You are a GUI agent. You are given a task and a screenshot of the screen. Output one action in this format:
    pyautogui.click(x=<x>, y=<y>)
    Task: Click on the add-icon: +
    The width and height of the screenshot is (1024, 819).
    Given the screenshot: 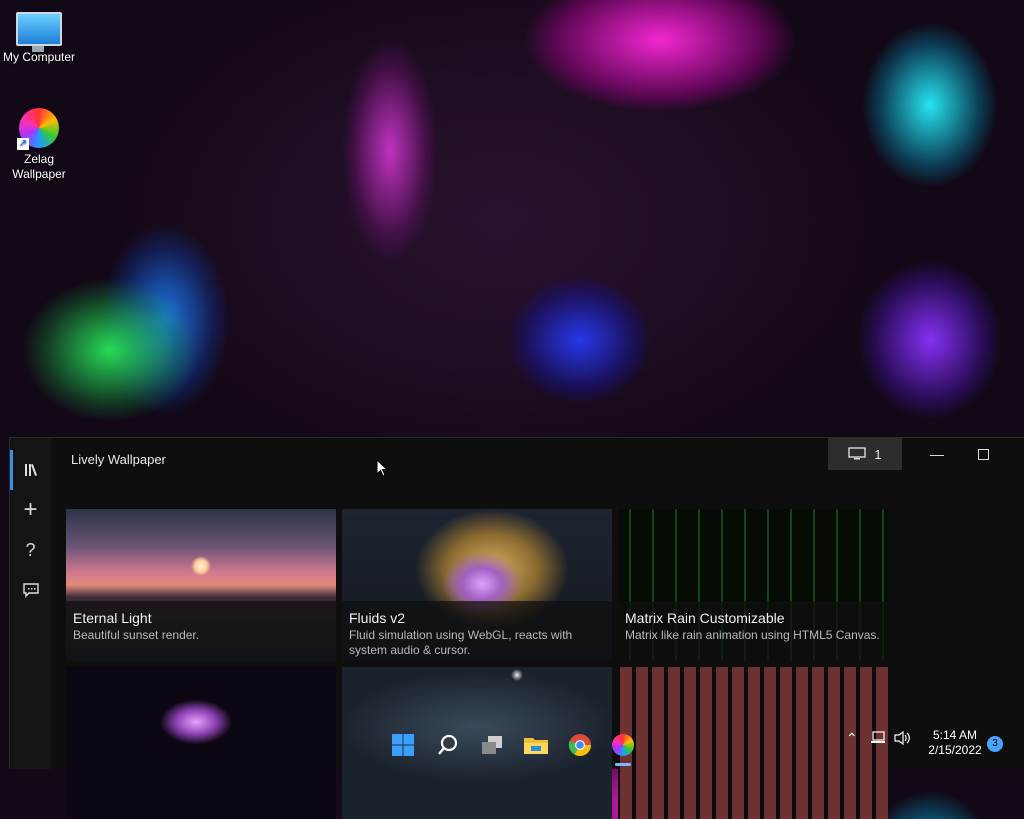 What is the action you would take?
    pyautogui.click(x=30, y=509)
    